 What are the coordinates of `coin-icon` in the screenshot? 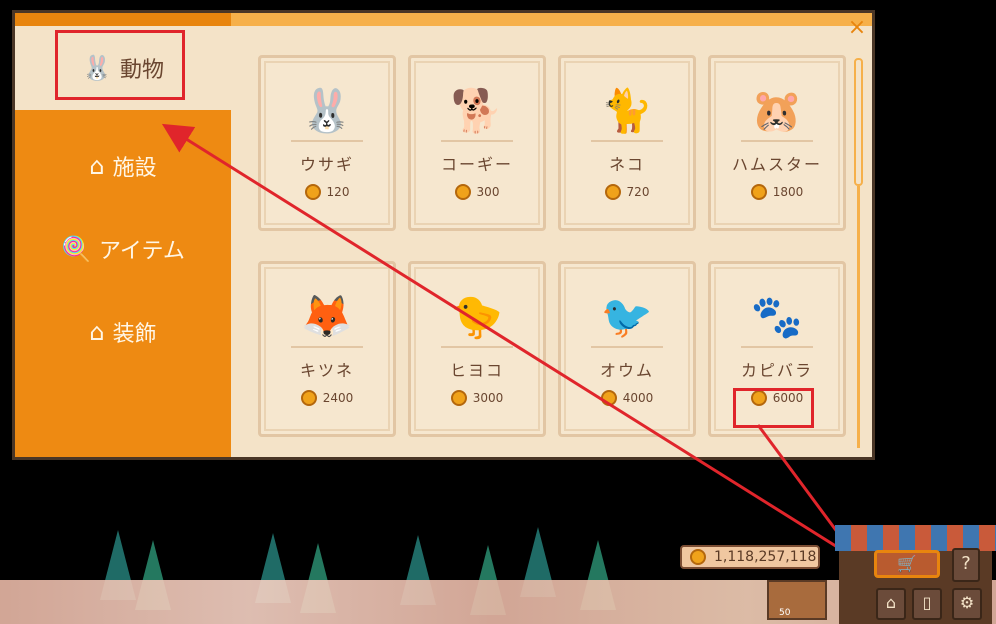 It's located at (698, 557).